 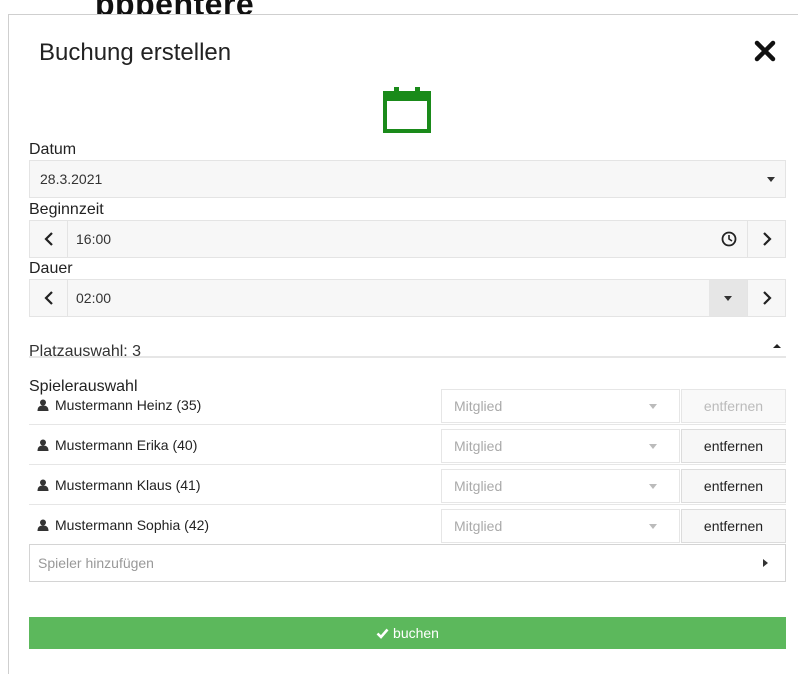 I want to click on player-row: Mustermann Erika (40) Mitglied entfernen, so click(x=407, y=445).